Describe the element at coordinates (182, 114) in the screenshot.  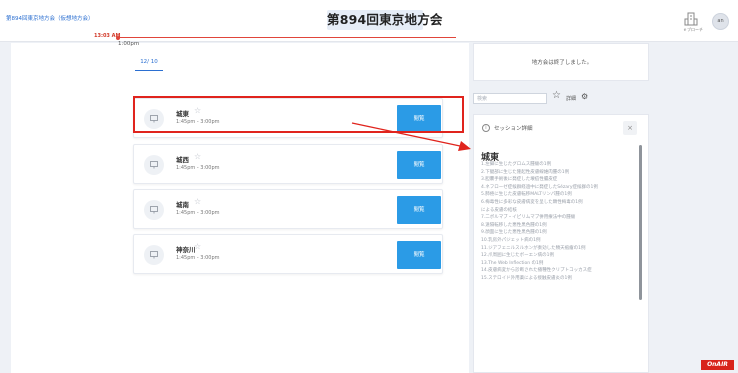
I see `session-name: 城東` at that location.